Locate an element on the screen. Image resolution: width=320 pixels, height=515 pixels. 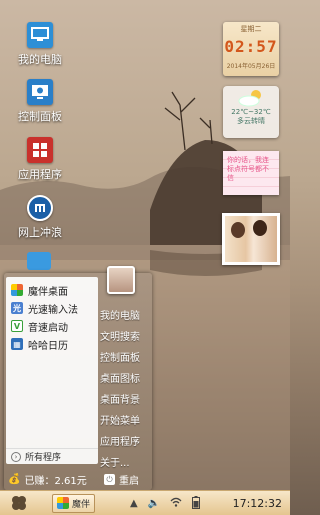
menu-link-desktop-background: 桌面背景 is located at coordinates (125, 401).